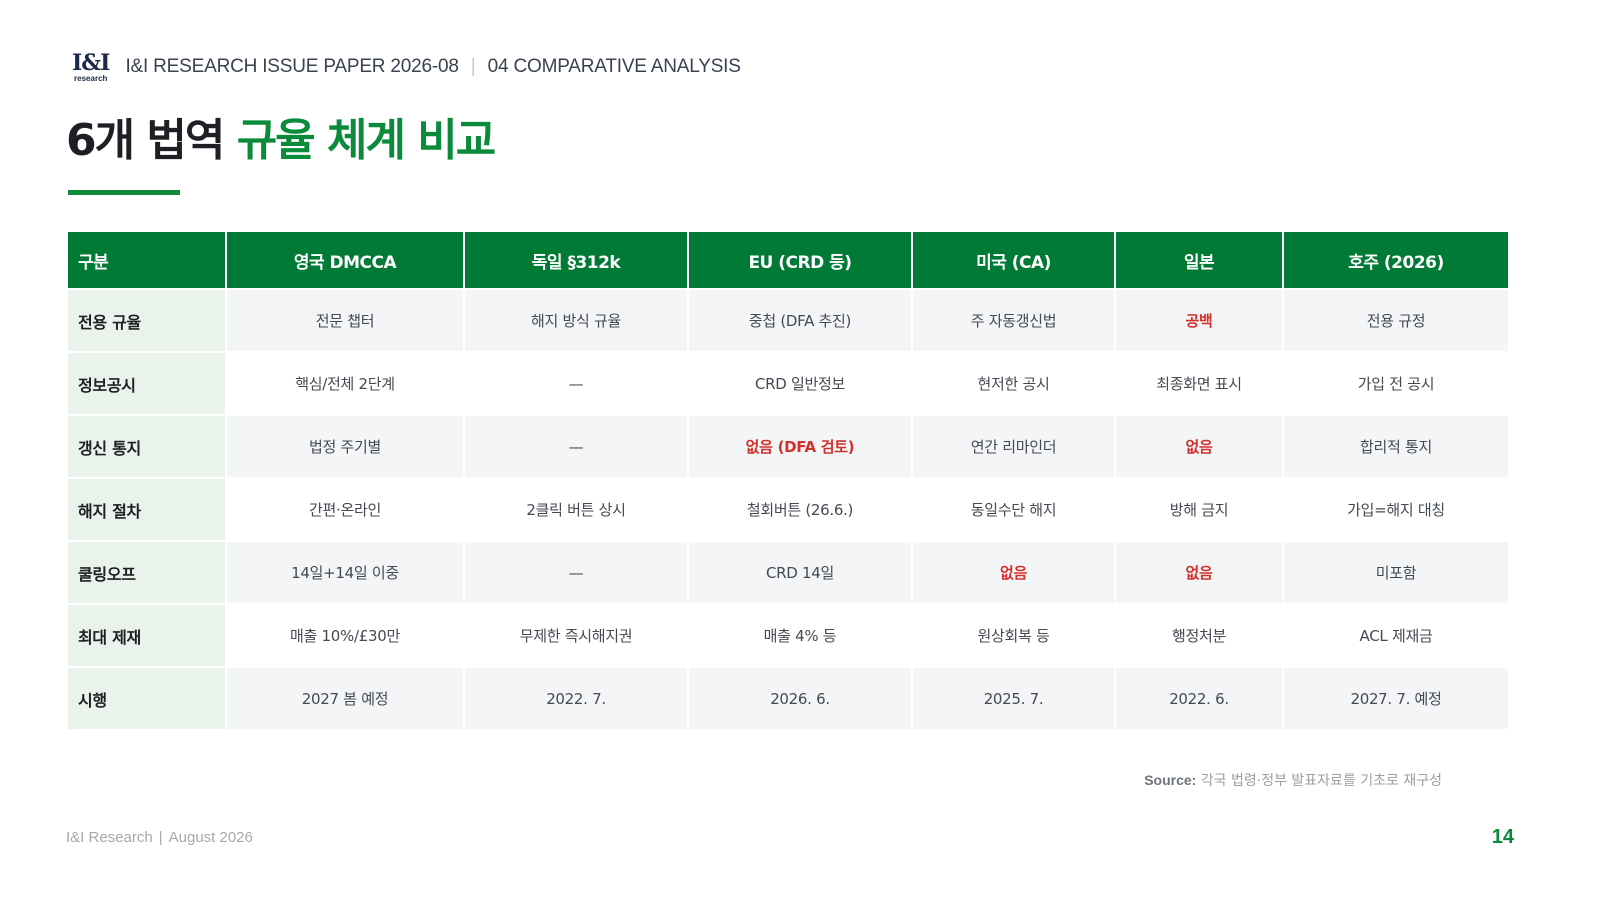 This screenshot has width=1600, height=900. I want to click on table-cell: CRD 14일, so click(800, 572).